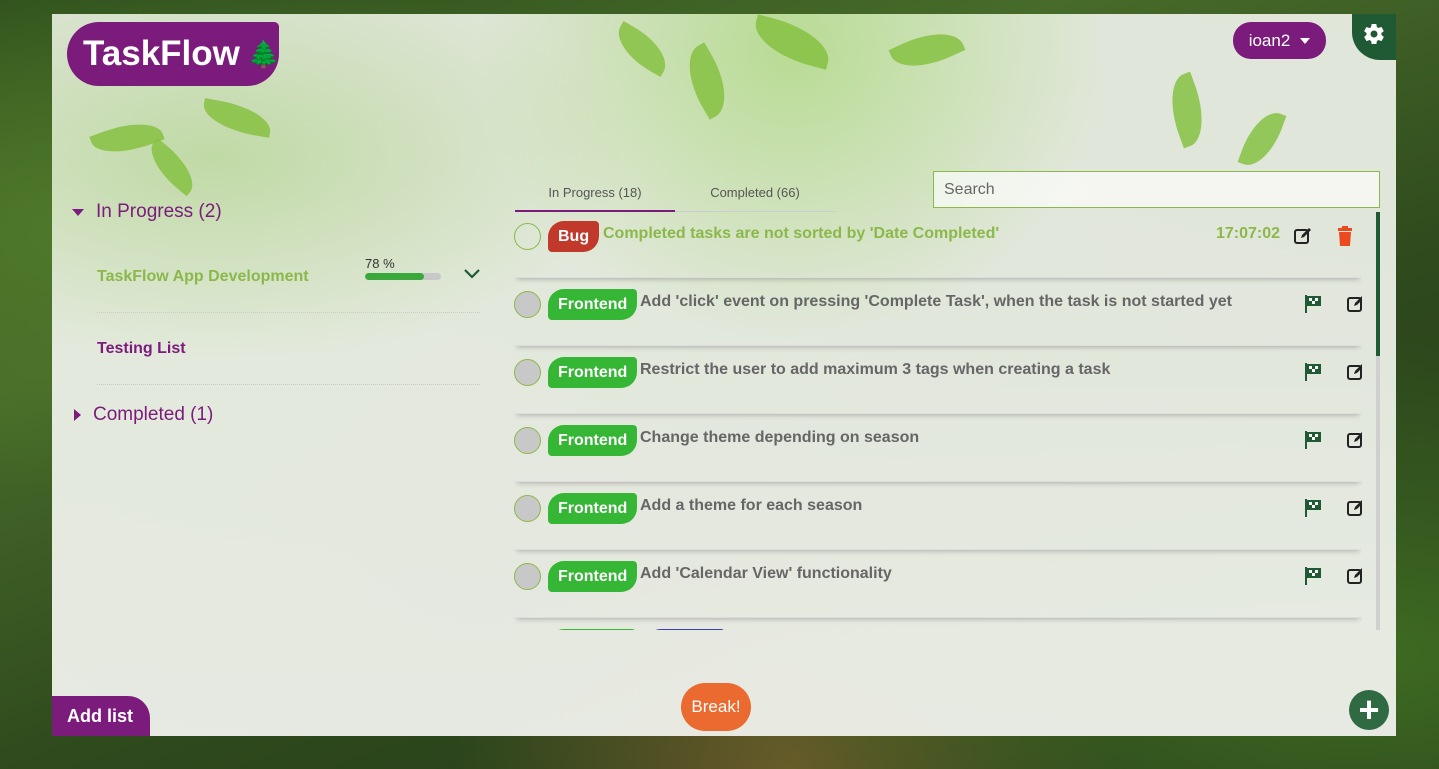  Describe the element at coordinates (404, 268) in the screenshot. I see `list-progress: 78 %` at that location.